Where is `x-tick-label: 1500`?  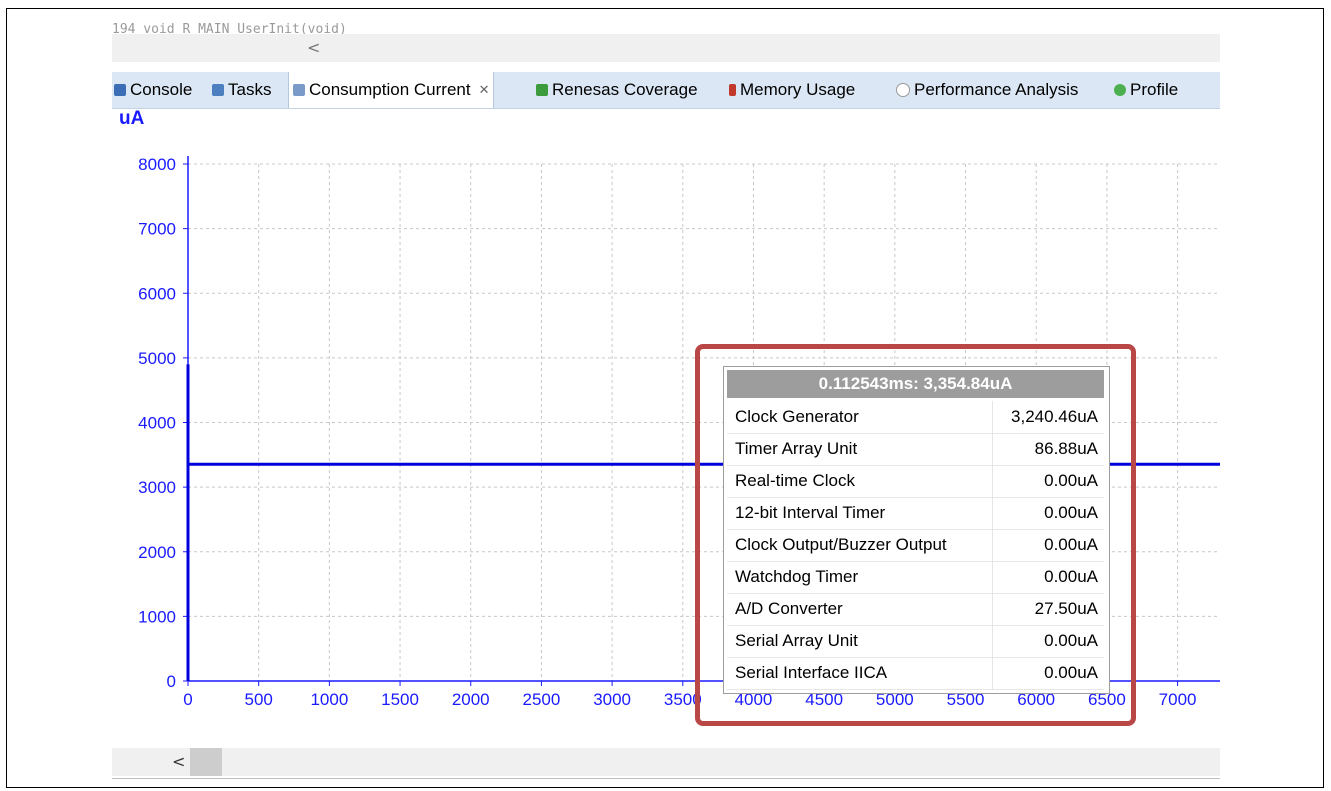
x-tick-label: 1500 is located at coordinates (400, 699).